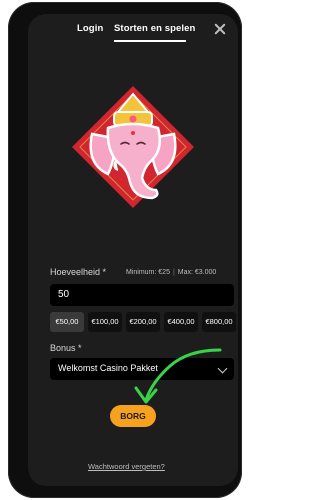  I want to click on submit-button: BORG, so click(133, 416).